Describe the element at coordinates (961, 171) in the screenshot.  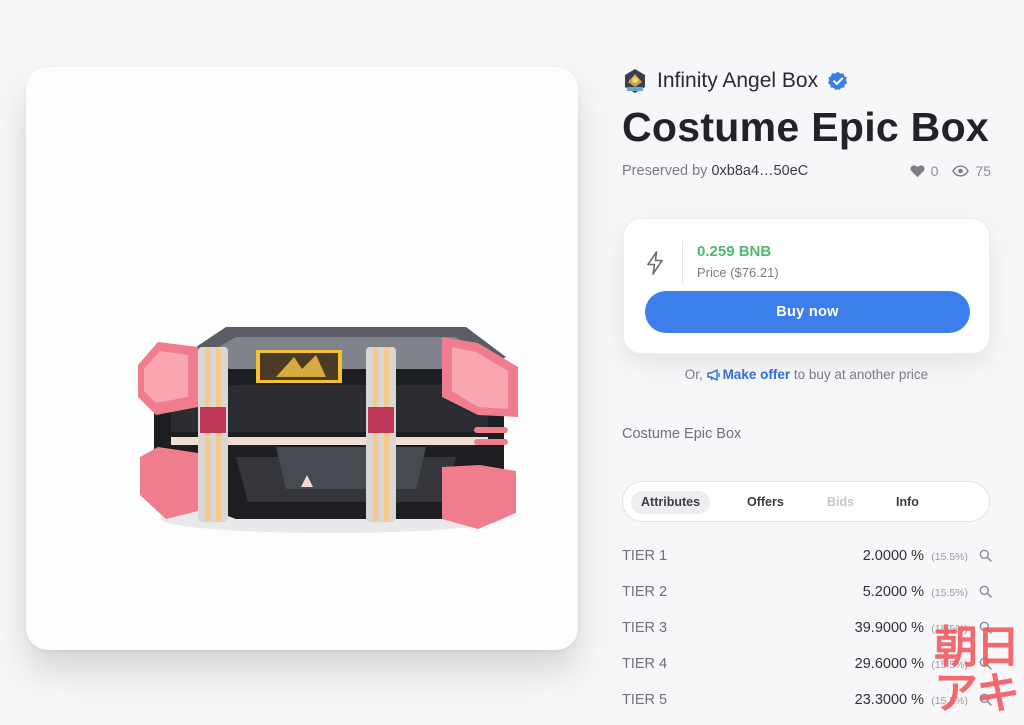
I see `eye-icon` at that location.